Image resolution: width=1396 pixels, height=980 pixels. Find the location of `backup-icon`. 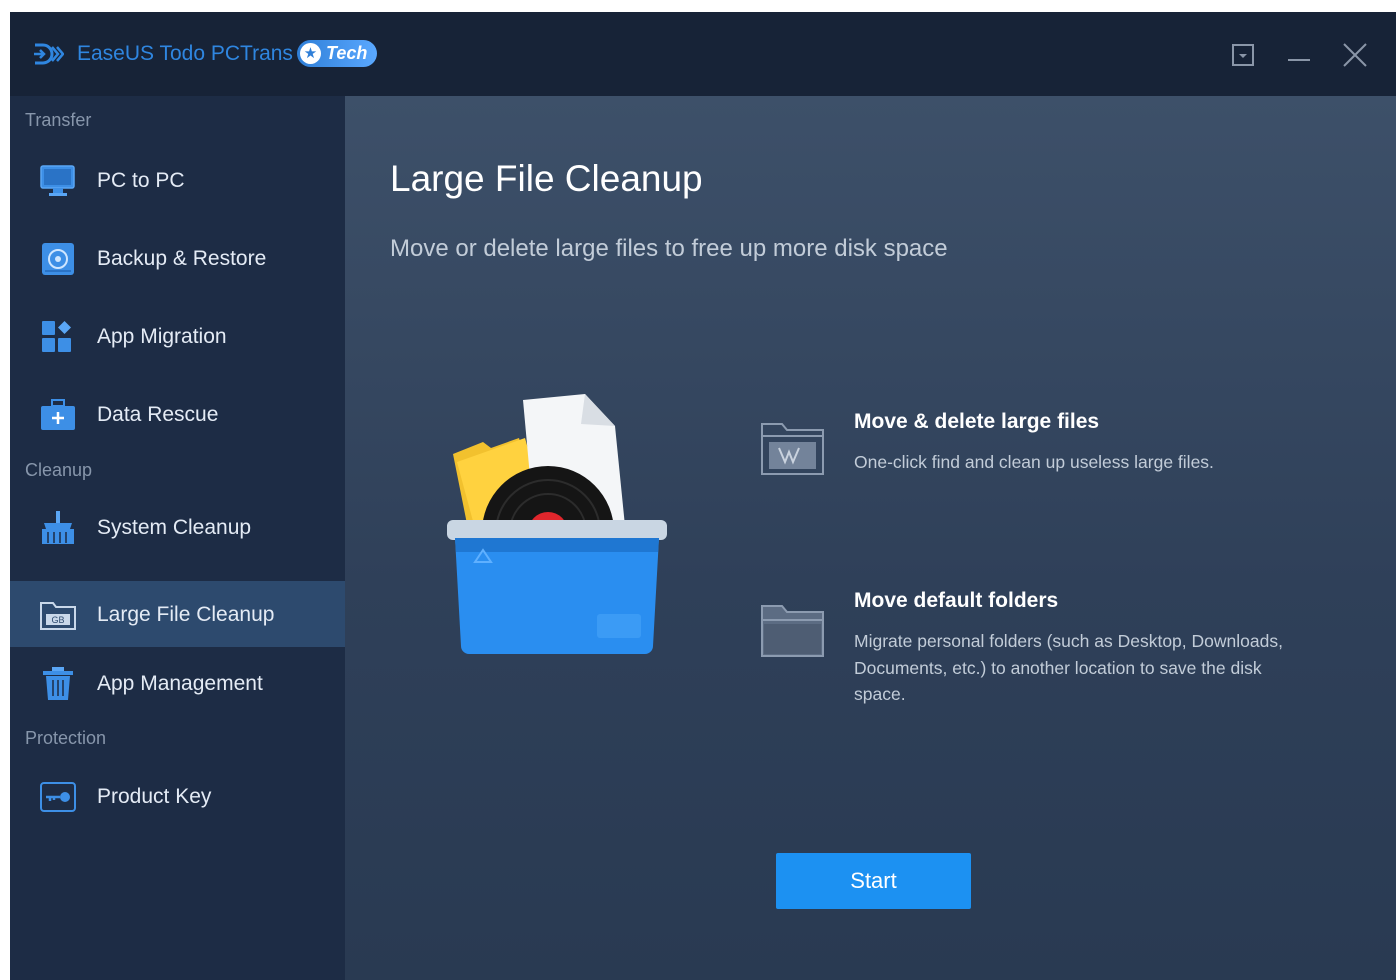

backup-icon is located at coordinates (58, 259).